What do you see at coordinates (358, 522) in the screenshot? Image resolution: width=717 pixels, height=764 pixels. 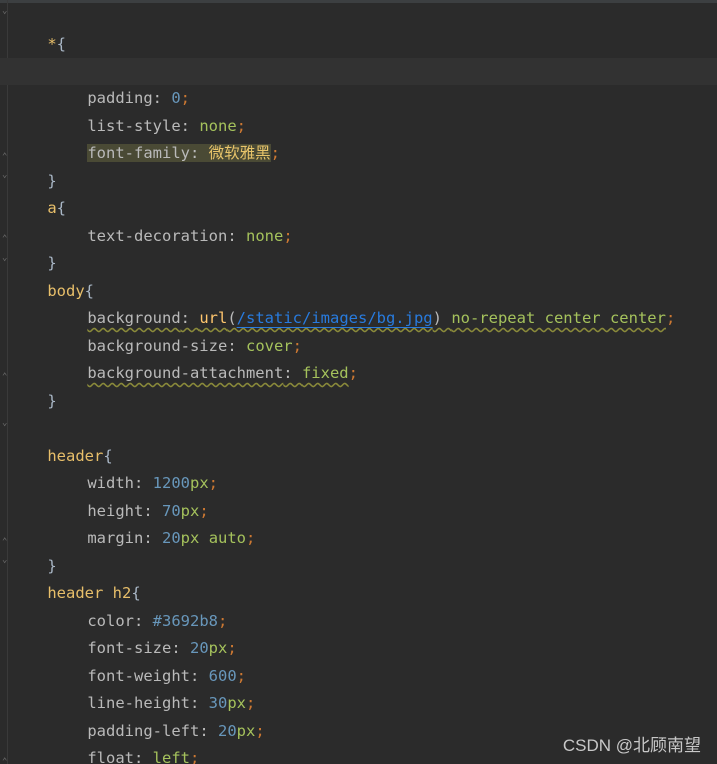 I see `code-line-19: margin: 20px auto;` at bounding box center [358, 522].